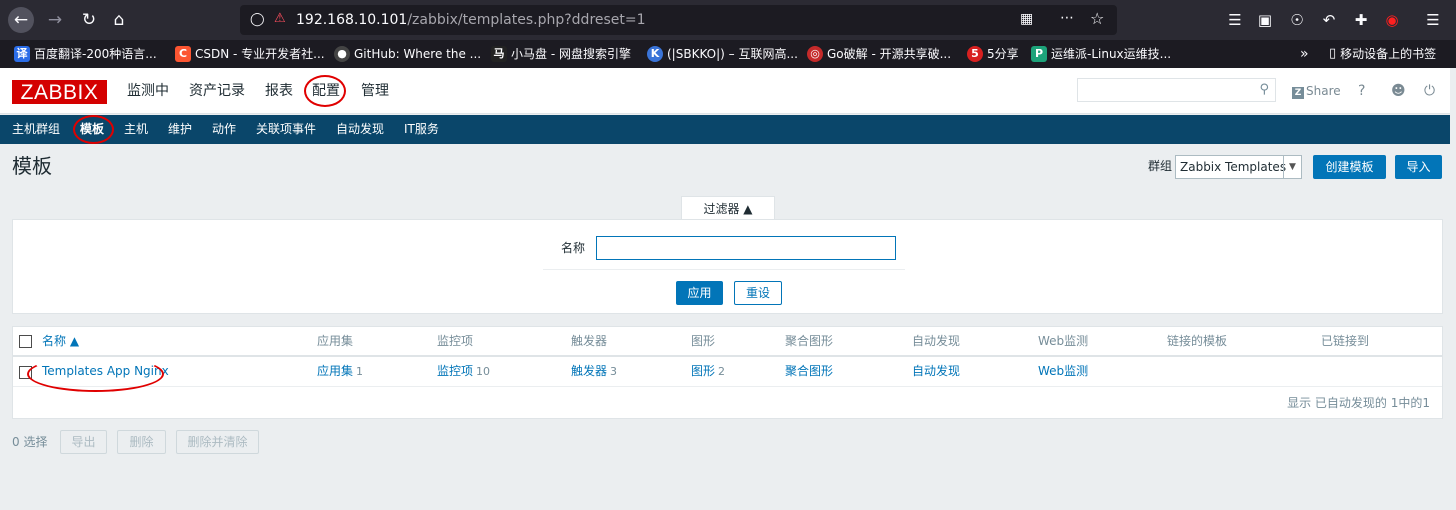 The height and width of the screenshot is (510, 1456). I want to click on table-paging-summary: 显示 已自动发现的 1中的1, so click(1358, 403).